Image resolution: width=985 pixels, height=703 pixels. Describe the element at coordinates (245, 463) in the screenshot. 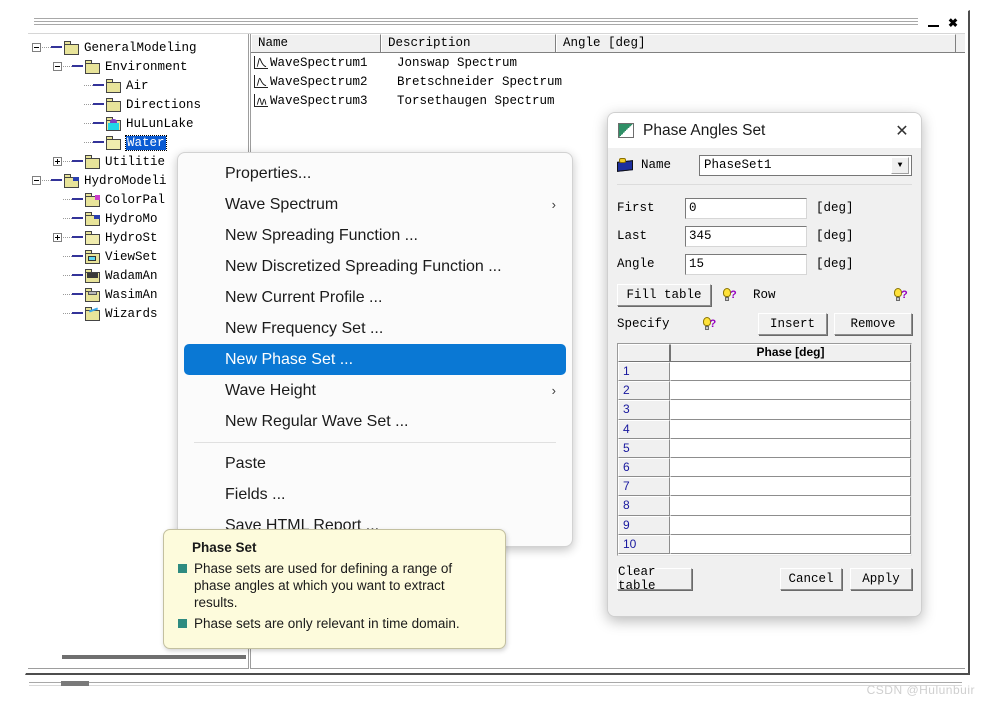

I see `menu-item-label: Paste` at that location.